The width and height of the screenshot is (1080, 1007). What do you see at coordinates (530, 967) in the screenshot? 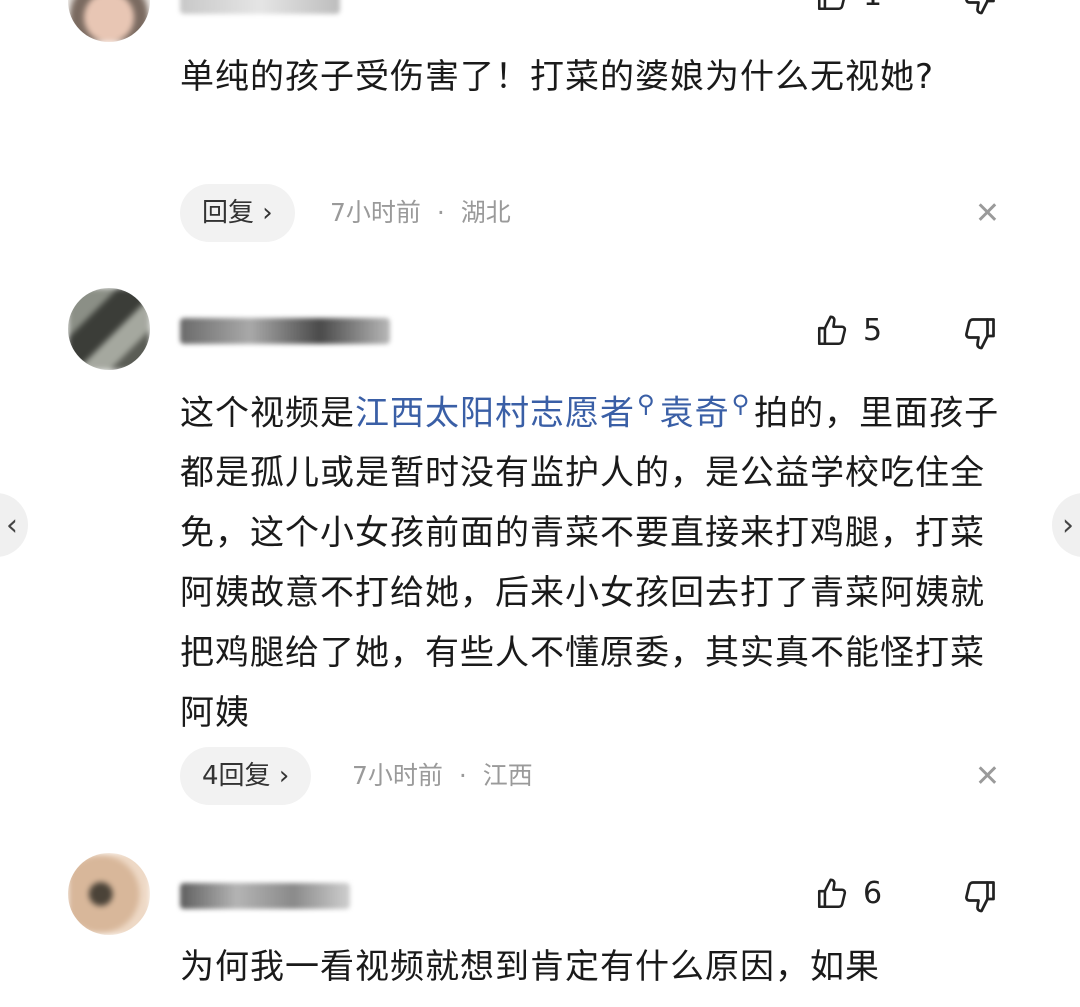
I see `comment-text: 为何我一看视频就想到肯定有什么原因，如果` at bounding box center [530, 967].